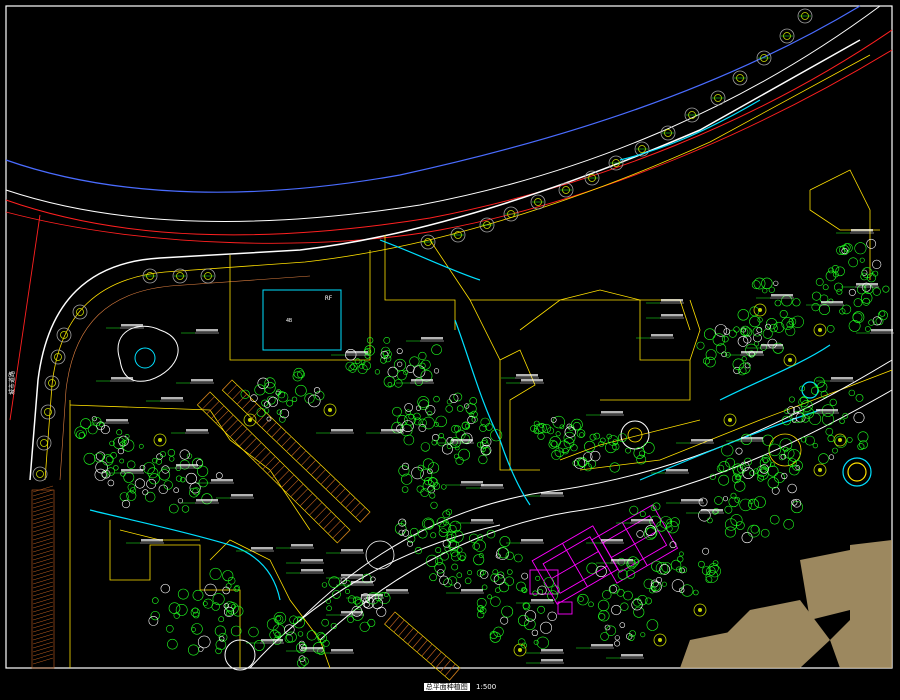 This screenshot has height=700, width=900. I want to click on left-road-label: 城市道路, so click(12, 383).